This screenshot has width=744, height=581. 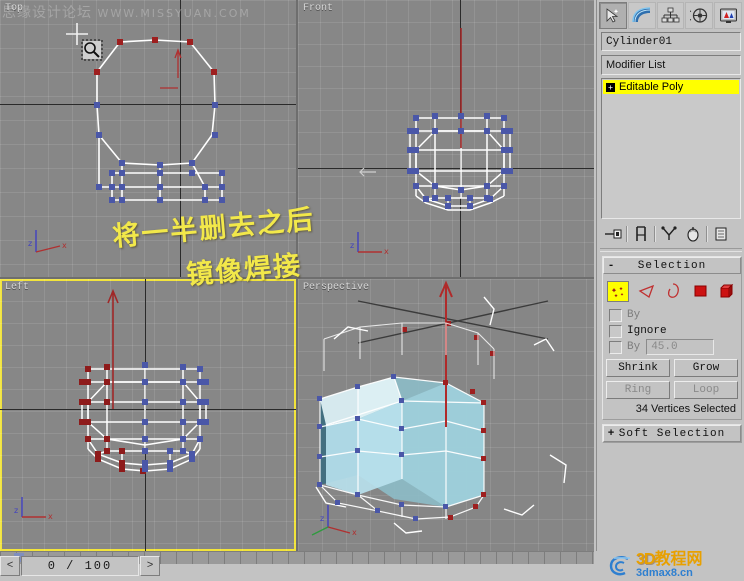 What do you see at coordinates (615, 331) in the screenshot?
I see `ignore-backfacing-checkbox` at bounding box center [615, 331].